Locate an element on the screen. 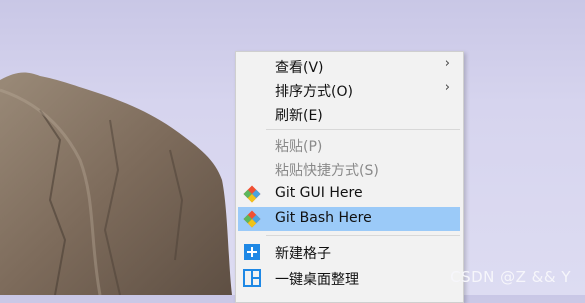  menu-item-git-gui-here: Git GUI Here is located at coordinates (349, 194).